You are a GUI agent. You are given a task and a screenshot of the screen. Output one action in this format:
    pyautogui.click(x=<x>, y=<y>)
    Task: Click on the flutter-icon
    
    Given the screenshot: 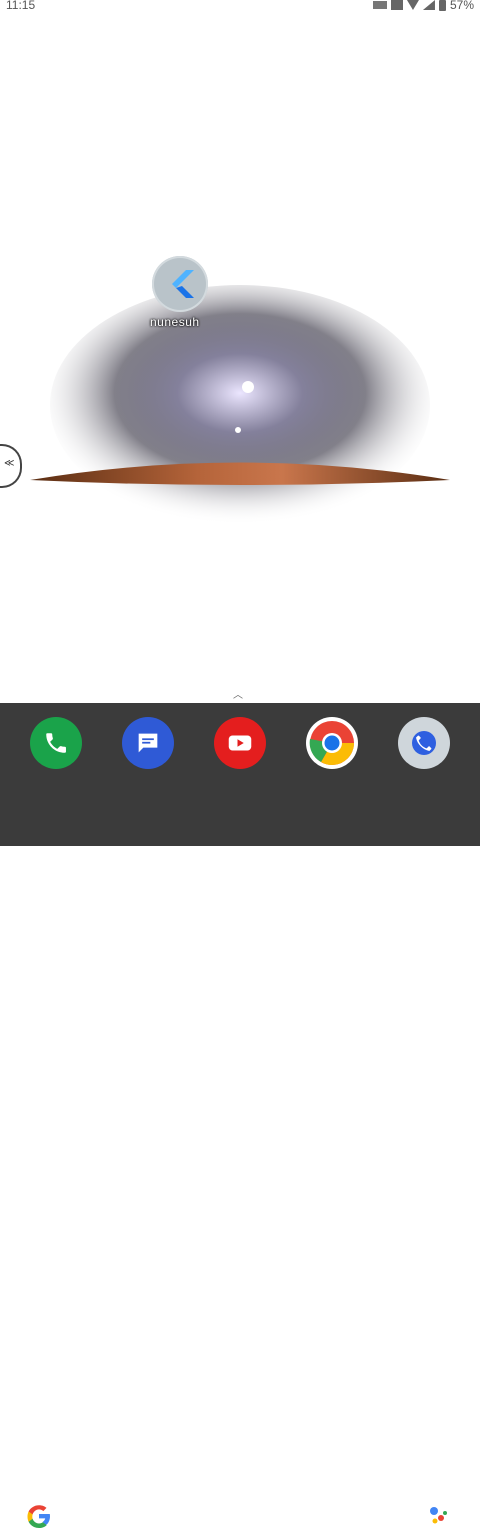 What is the action you would take?
    pyautogui.click(x=183, y=284)
    